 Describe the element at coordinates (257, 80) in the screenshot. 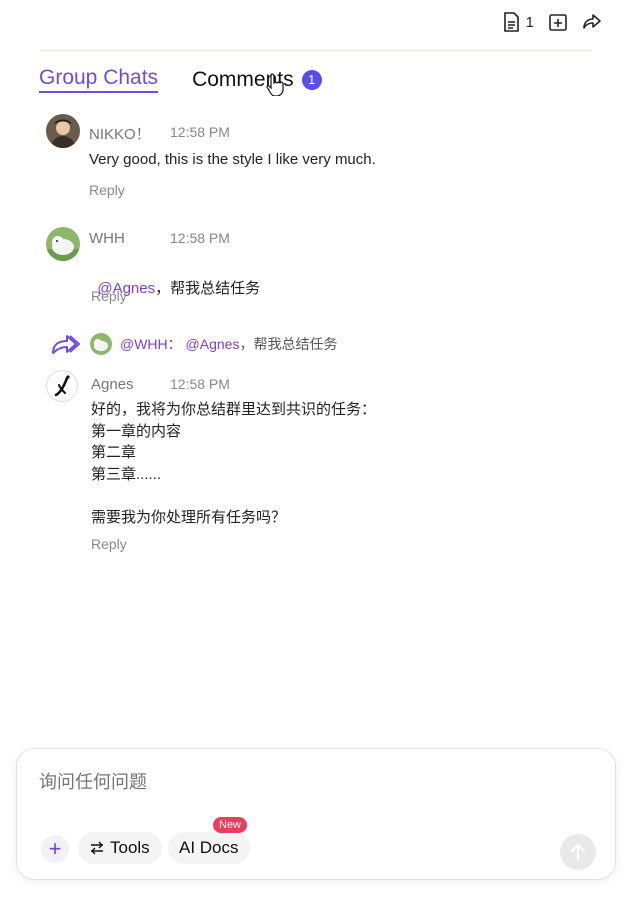

I see `tab-comments: Comments 1` at that location.